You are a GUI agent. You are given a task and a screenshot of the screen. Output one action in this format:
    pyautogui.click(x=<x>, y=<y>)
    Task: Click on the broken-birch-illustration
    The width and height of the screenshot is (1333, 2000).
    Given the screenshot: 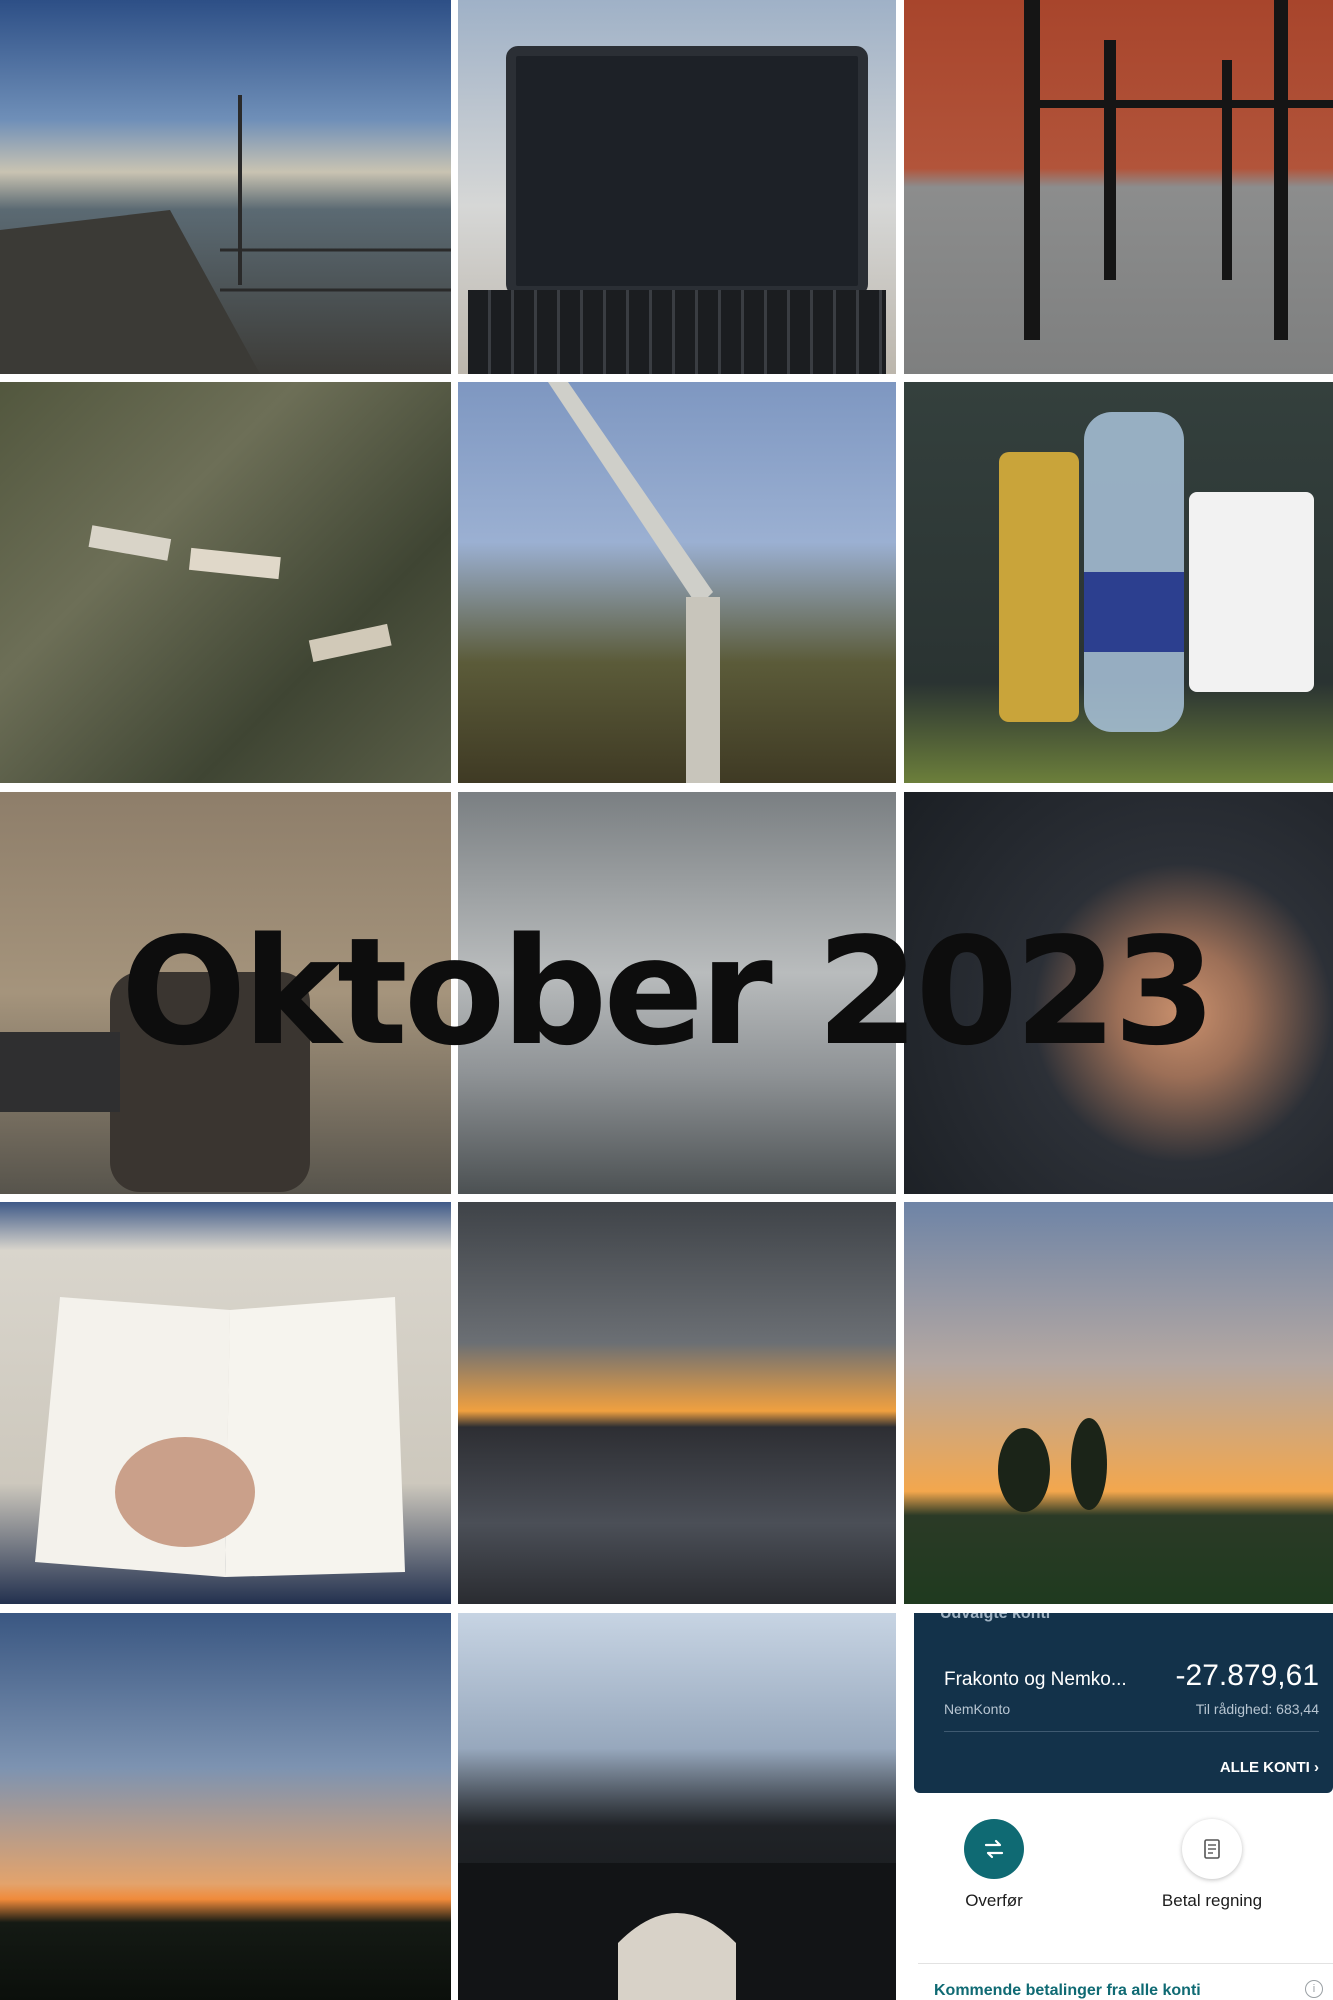 What is the action you would take?
    pyautogui.click(x=634, y=582)
    